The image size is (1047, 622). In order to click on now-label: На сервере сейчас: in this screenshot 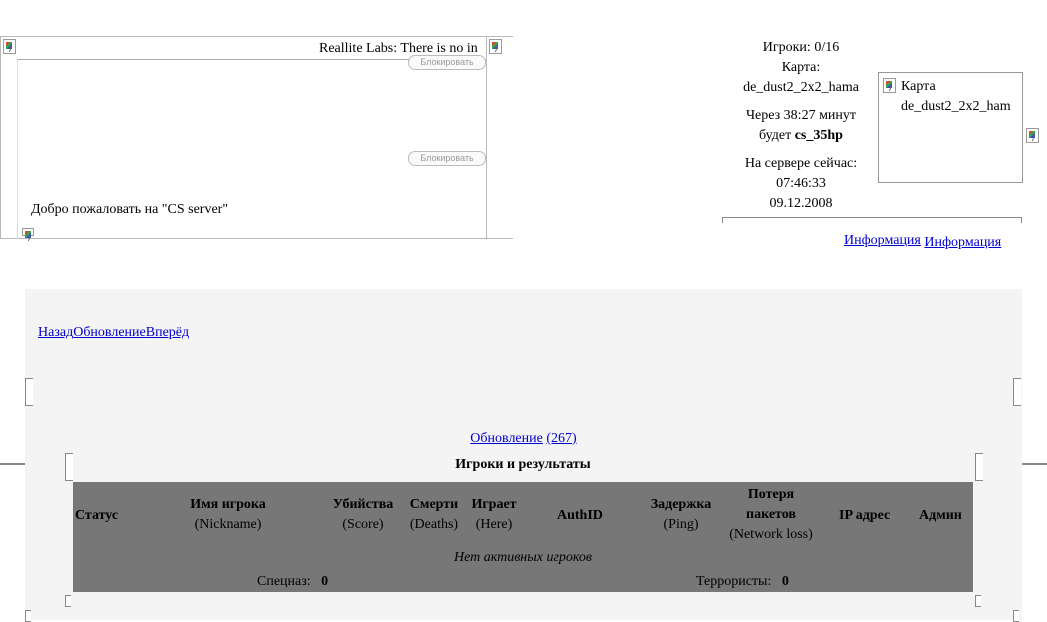, I will do `click(801, 163)`.